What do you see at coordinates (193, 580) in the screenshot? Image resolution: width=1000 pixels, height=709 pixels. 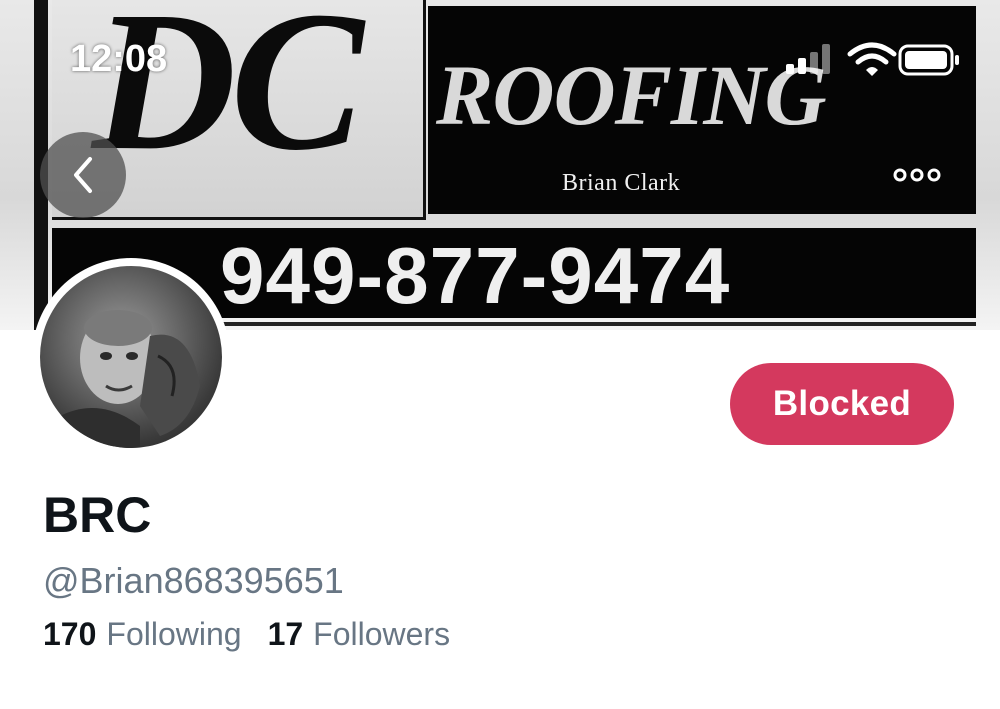 I see `profile-handle: @Brian868395651` at bounding box center [193, 580].